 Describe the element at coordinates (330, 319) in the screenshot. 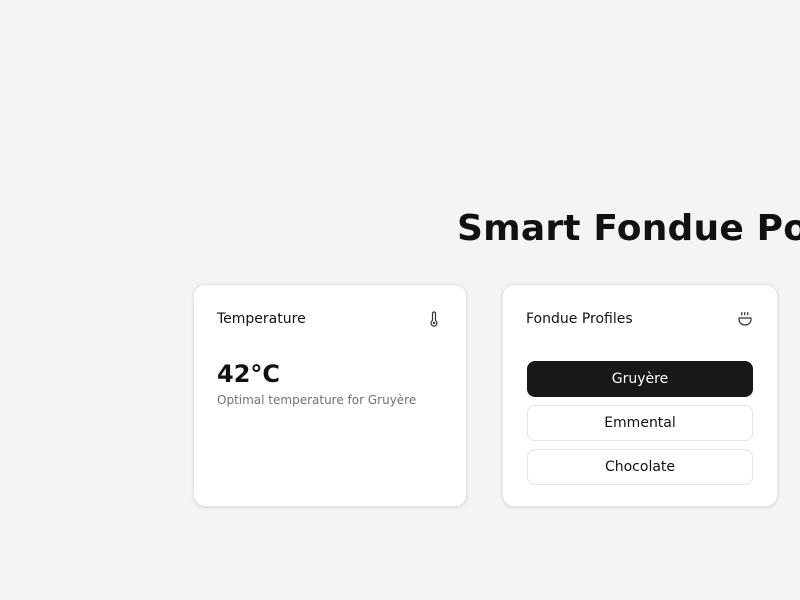

I see `temperature-card-header: Temperature` at that location.